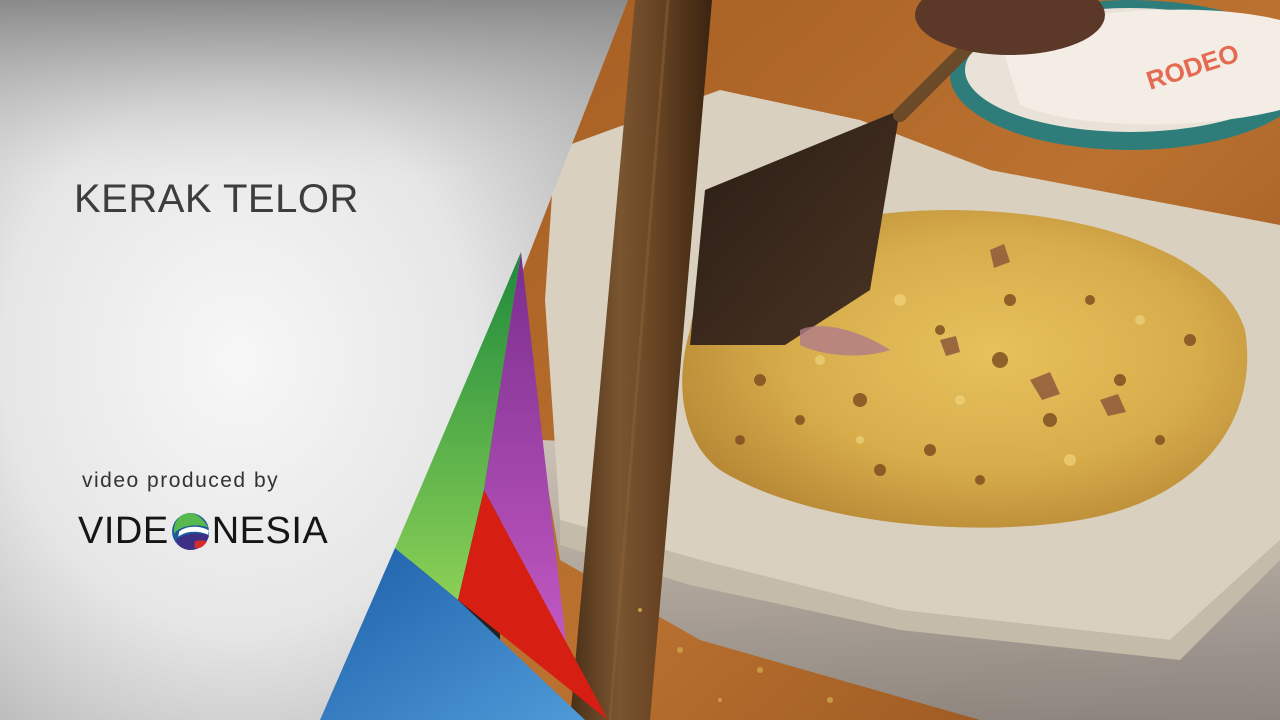 The height and width of the screenshot is (720, 1280). Describe the element at coordinates (181, 480) in the screenshot. I see `credit-line: video produced by` at that location.